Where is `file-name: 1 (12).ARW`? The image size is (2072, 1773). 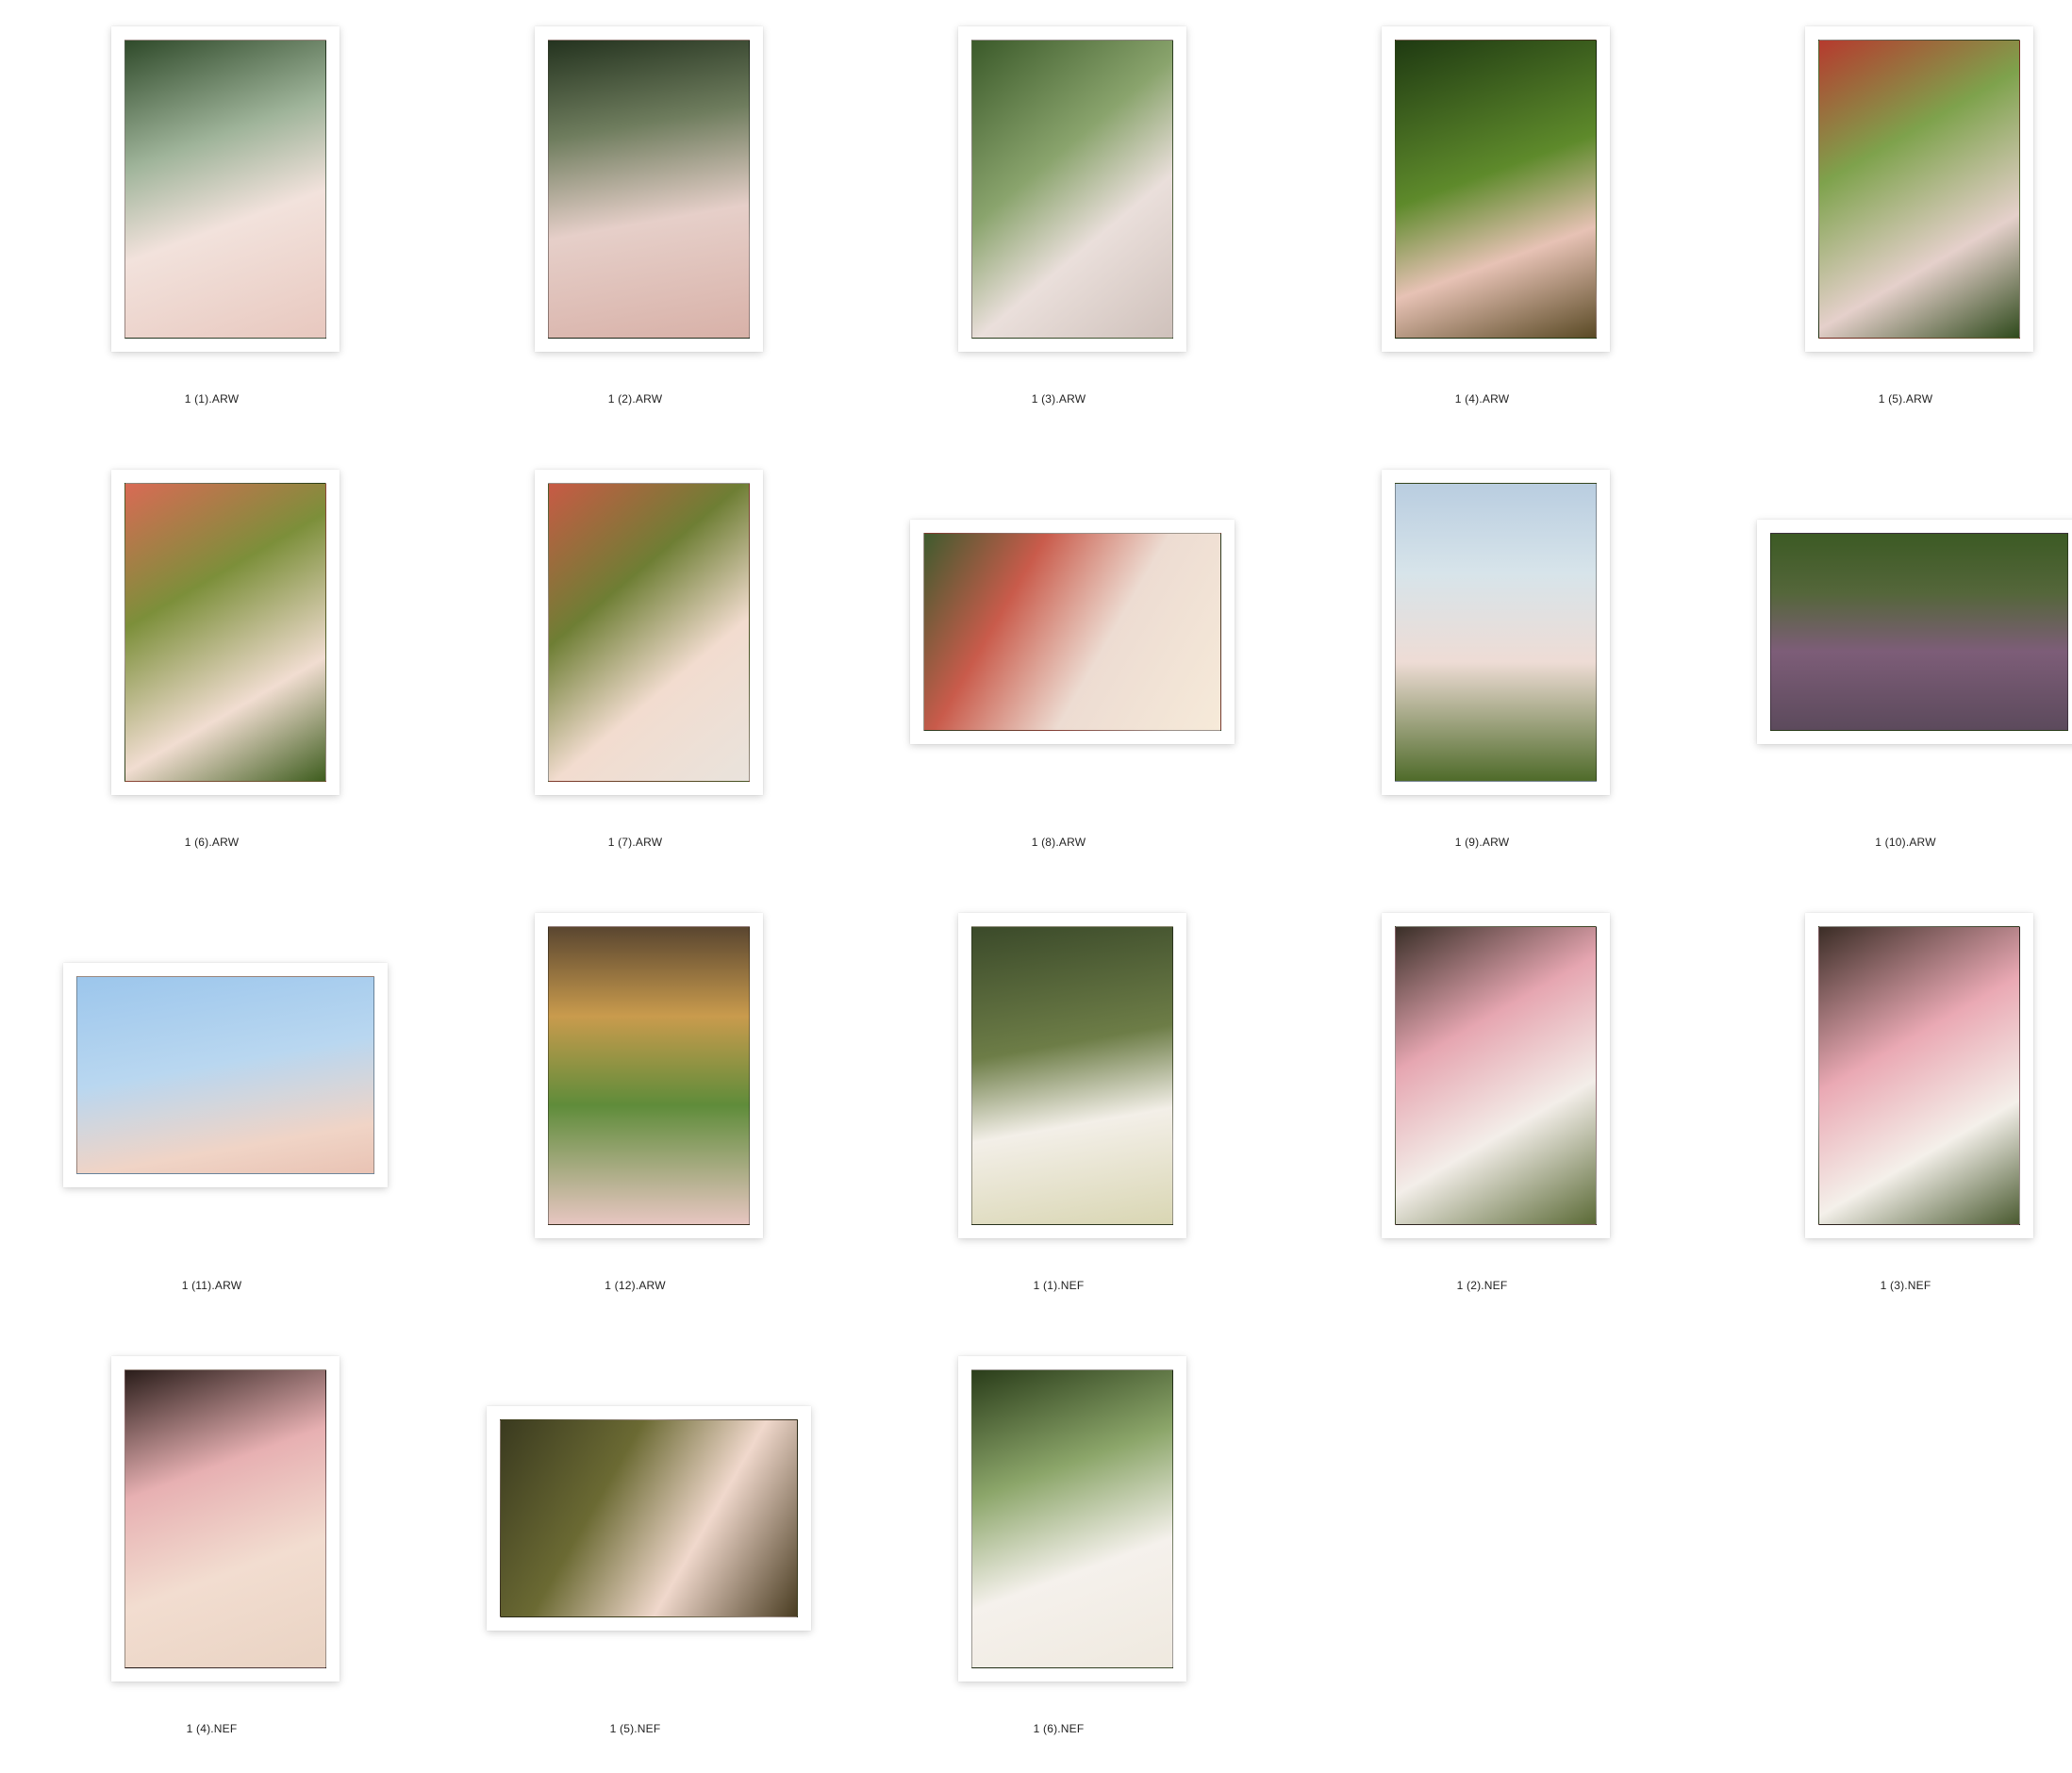 file-name: 1 (12).ARW is located at coordinates (635, 1285).